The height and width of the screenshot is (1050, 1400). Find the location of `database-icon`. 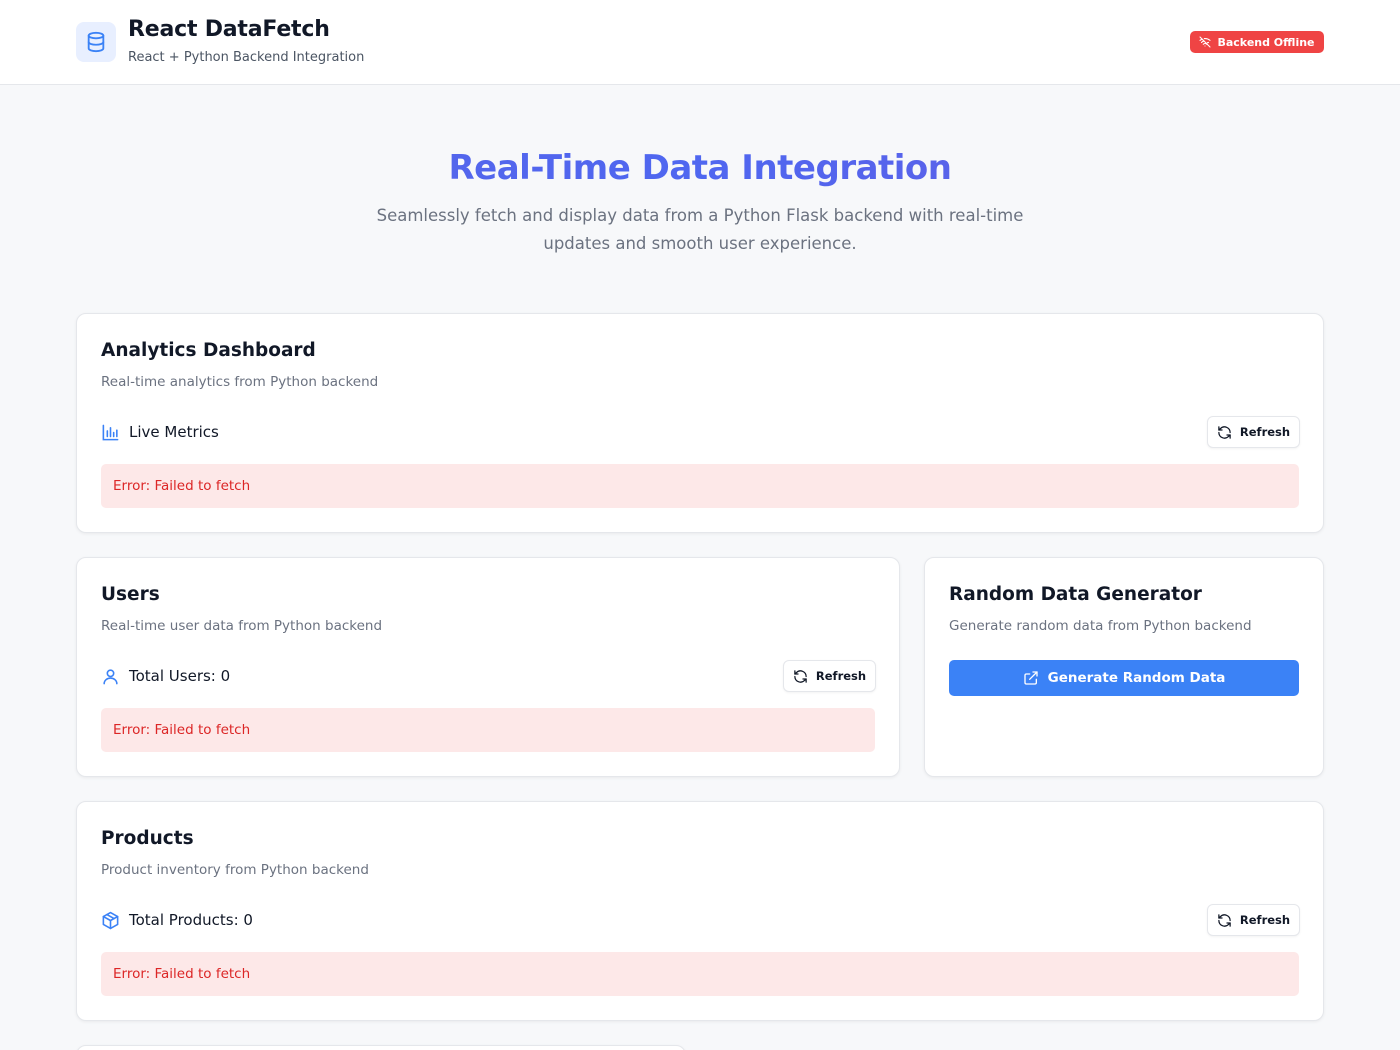

database-icon is located at coordinates (96, 42).